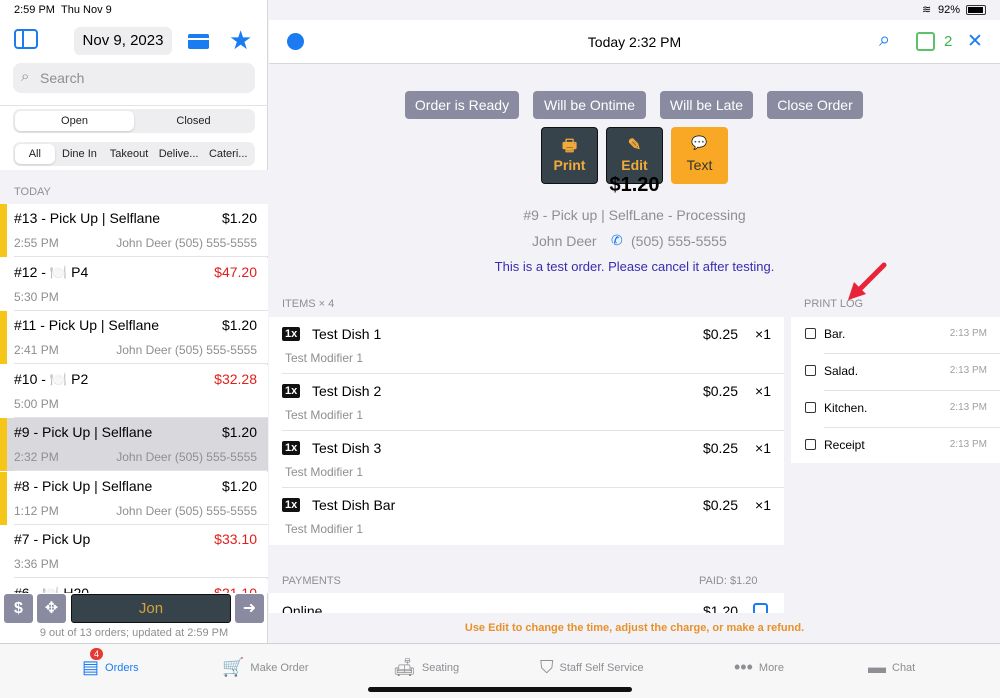 Image resolution: width=1000 pixels, height=698 pixels. What do you see at coordinates (895, 372) in the screenshot?
I see `print-log-entry: Salad. 2:13 PM` at bounding box center [895, 372].